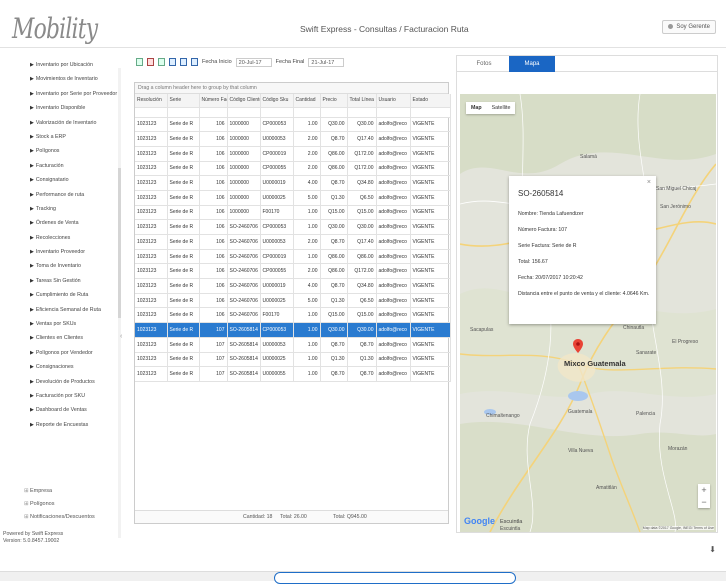 Image resolution: width=726 pixels, height=584 pixels. I want to click on sidebar-item: ▶ Ventas por SKUs, so click(74, 324).